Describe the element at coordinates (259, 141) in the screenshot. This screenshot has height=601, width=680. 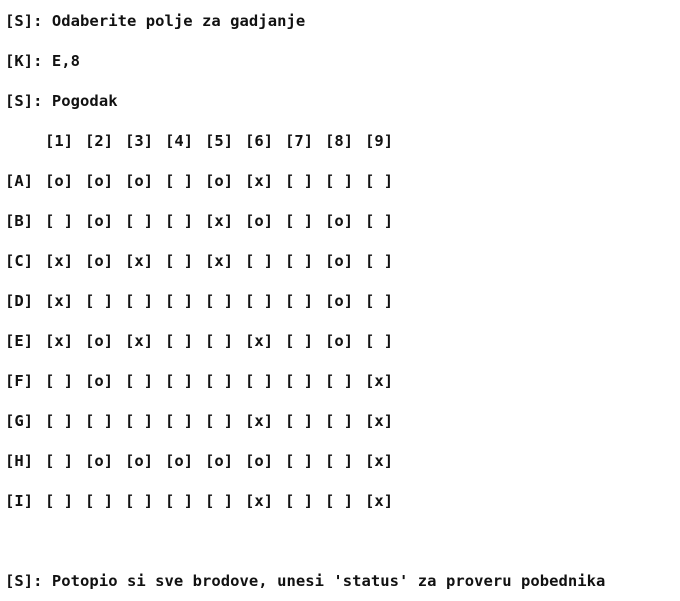
I see `column-header: [6]` at that location.